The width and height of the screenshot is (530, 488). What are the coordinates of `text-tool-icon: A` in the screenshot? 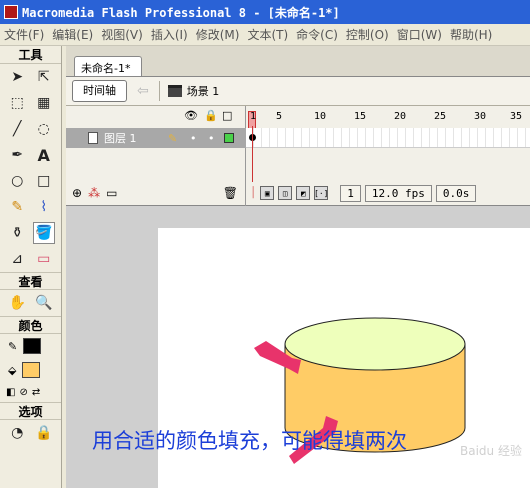 It's located at (44, 155).